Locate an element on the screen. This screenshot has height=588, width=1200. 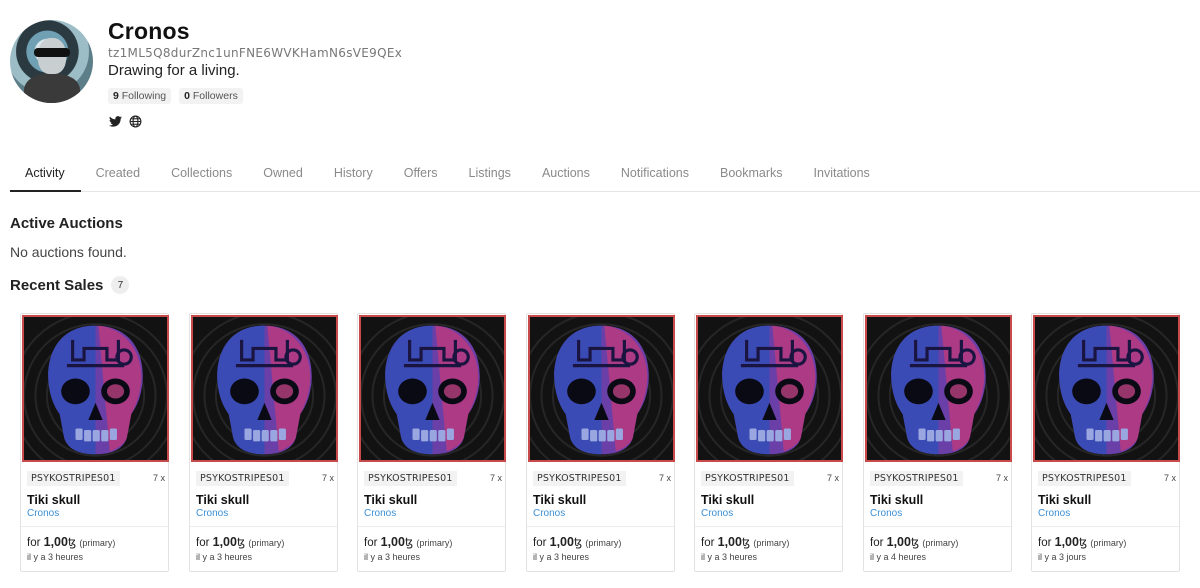
twitter-icon is located at coordinates (115, 121).